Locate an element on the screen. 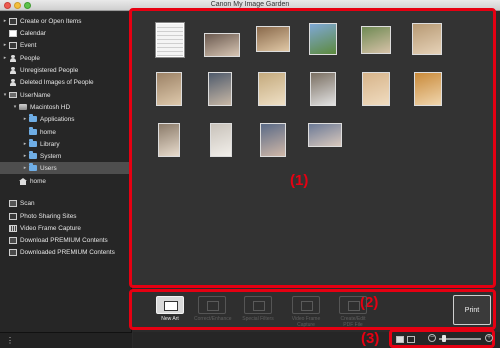 This screenshot has width=500, height=348. zoom-out-icon: − is located at coordinates (432, 338).